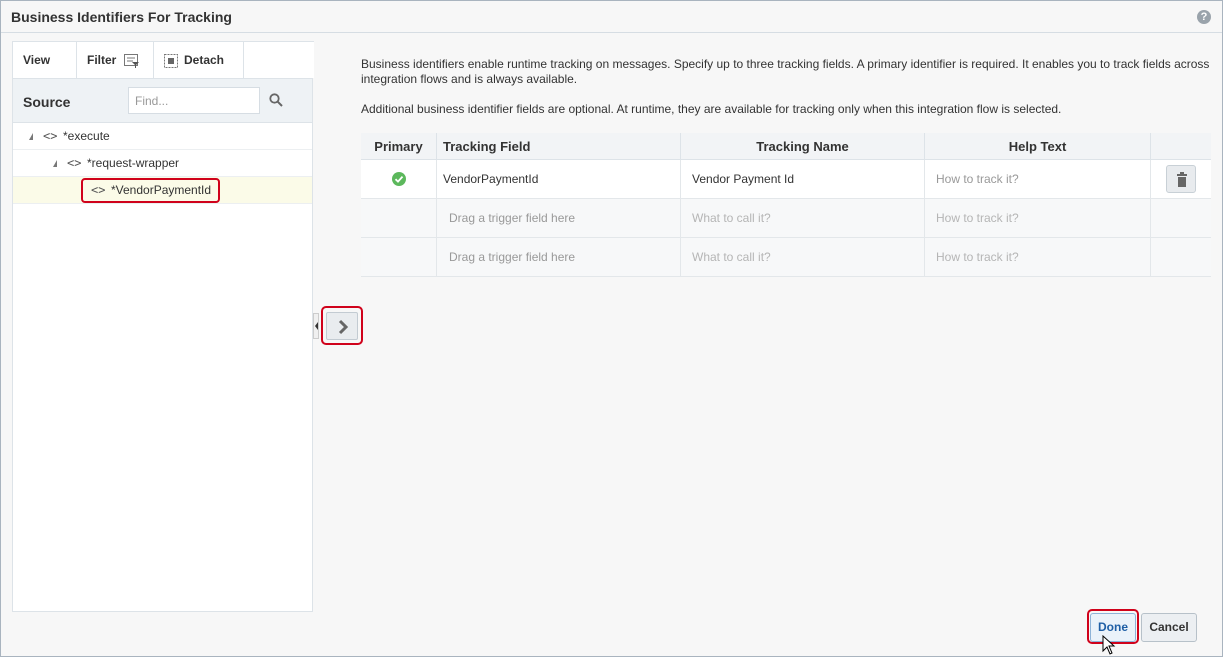  Describe the element at coordinates (47, 102) in the screenshot. I see `source-label: Source` at that location.